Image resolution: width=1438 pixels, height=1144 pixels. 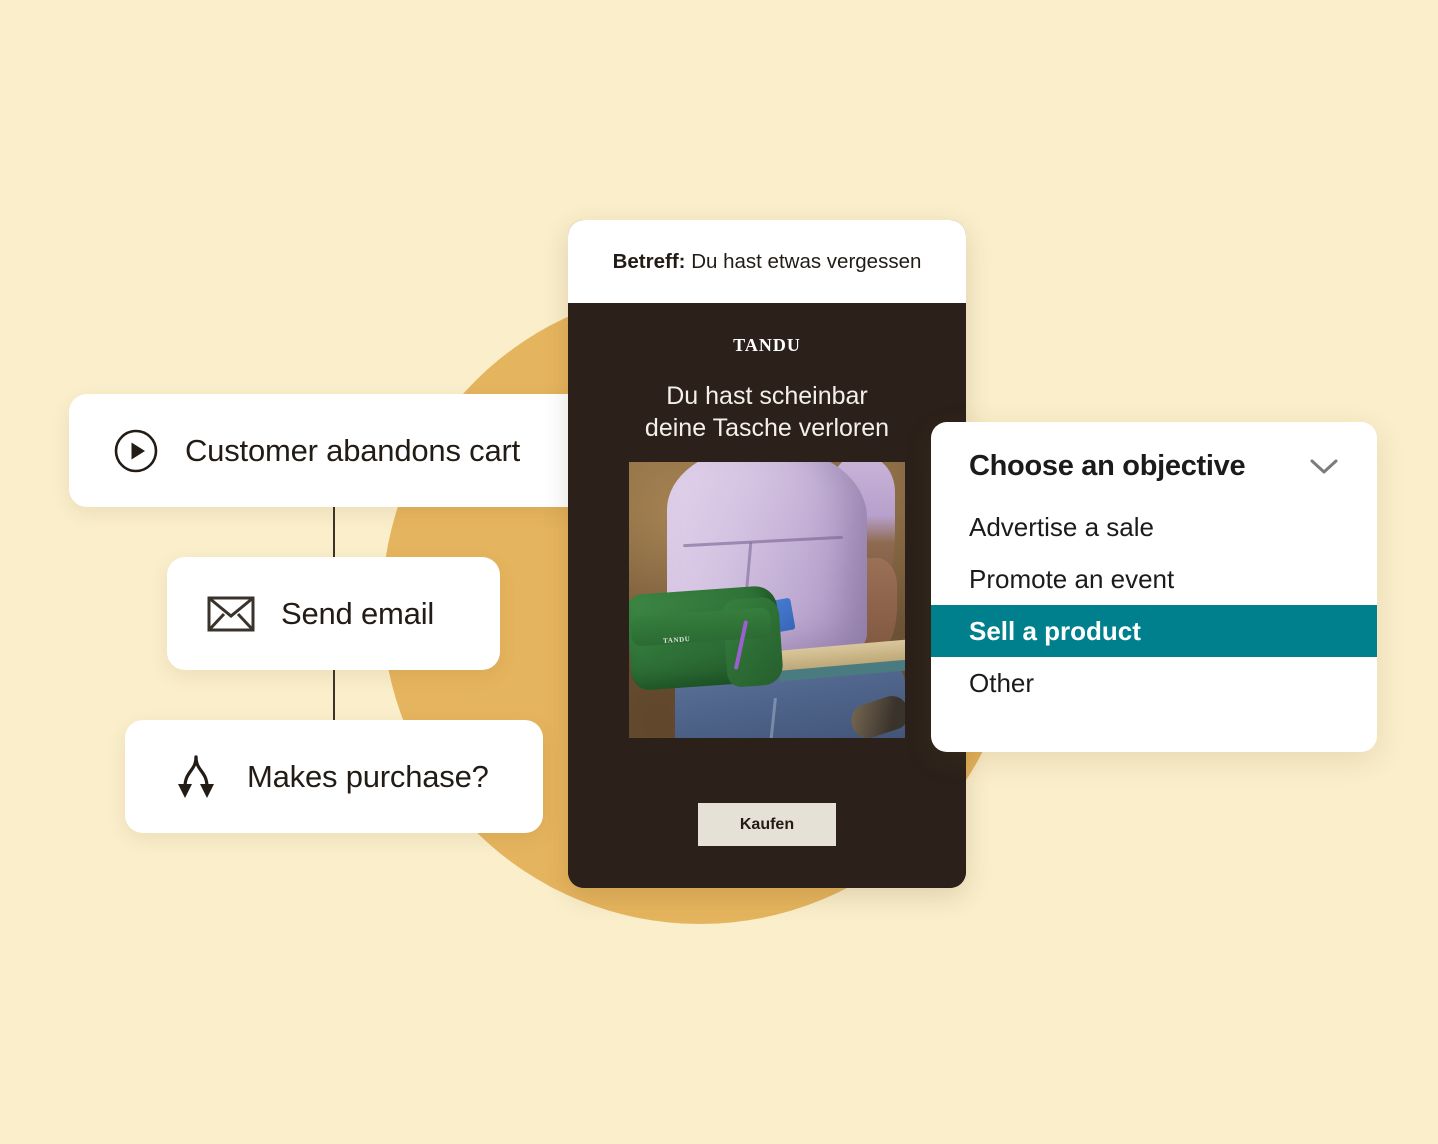 What do you see at coordinates (196, 777) in the screenshot?
I see `branch-arrows-icon` at bounding box center [196, 777].